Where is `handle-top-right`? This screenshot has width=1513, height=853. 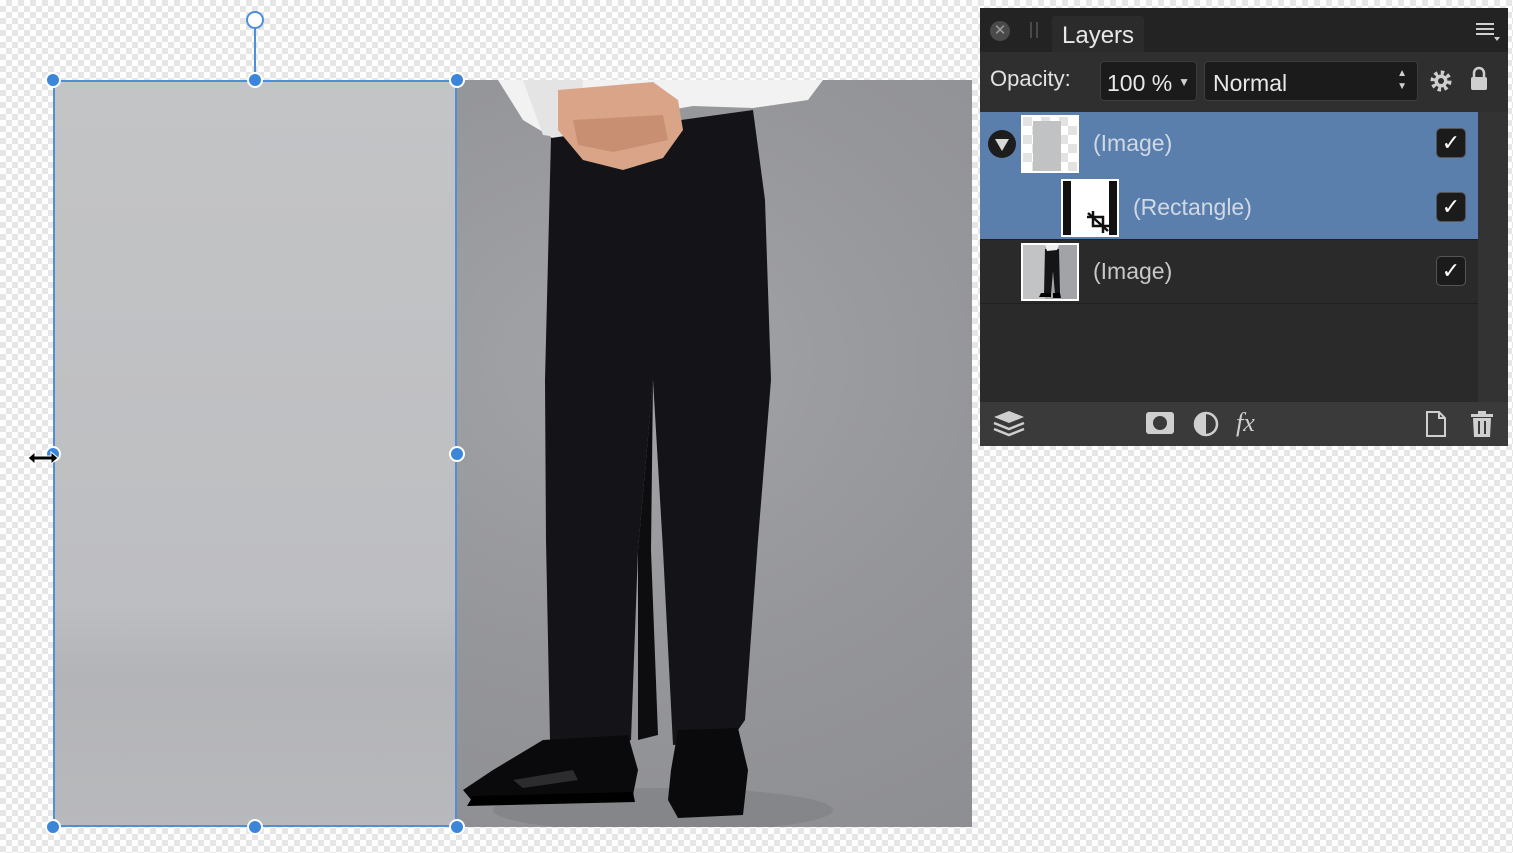
handle-top-right is located at coordinates (457, 80).